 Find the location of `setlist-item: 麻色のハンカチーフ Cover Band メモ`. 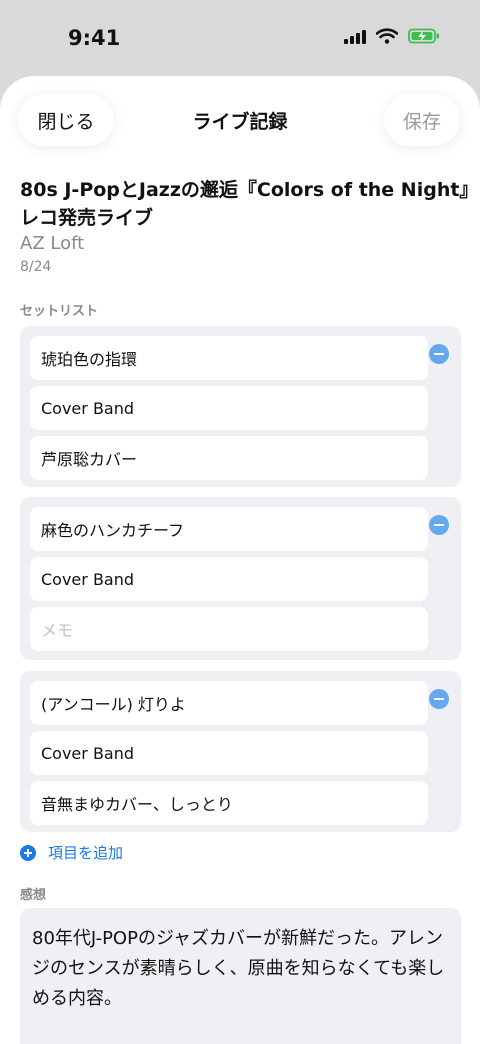

setlist-item: 麻色のハンカチーフ Cover Band メモ is located at coordinates (240, 578).